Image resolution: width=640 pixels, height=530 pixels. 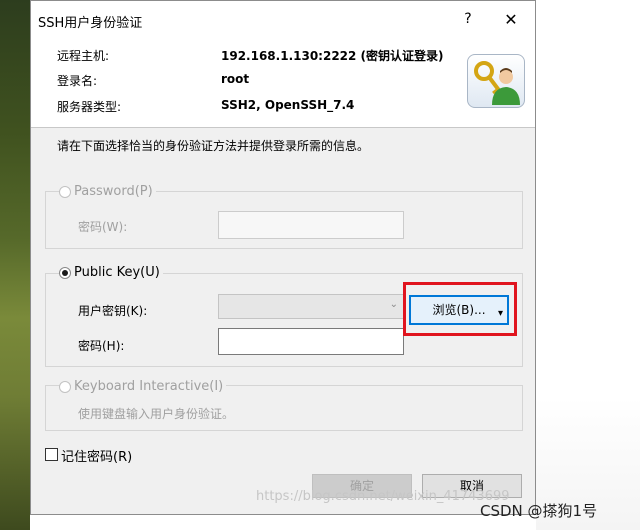 I want to click on password-radio-label: Password(P), so click(x=113, y=191).